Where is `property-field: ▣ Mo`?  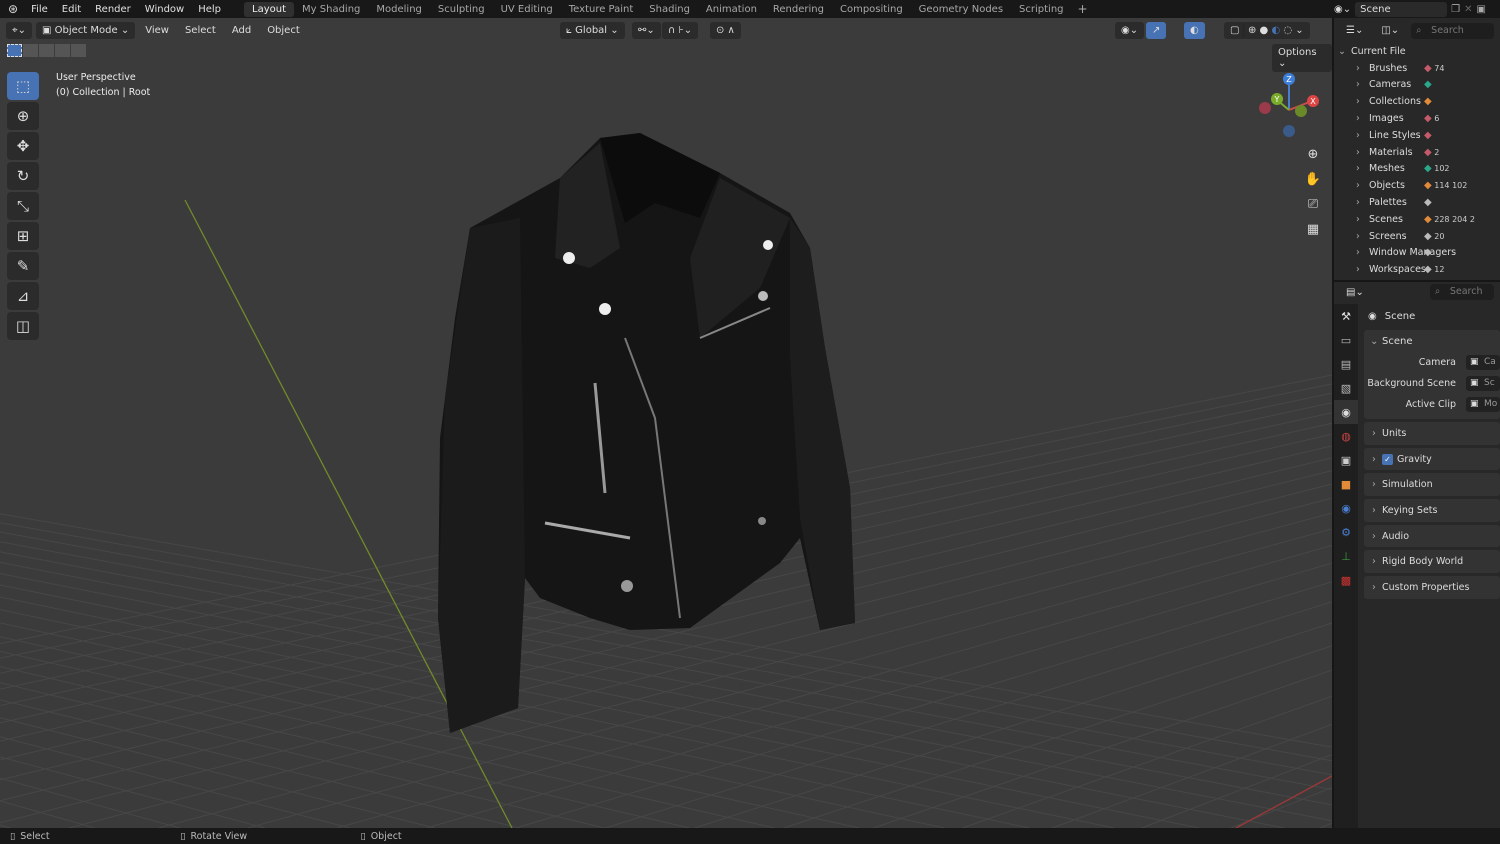
property-field: ▣ Mo is located at coordinates (1483, 404).